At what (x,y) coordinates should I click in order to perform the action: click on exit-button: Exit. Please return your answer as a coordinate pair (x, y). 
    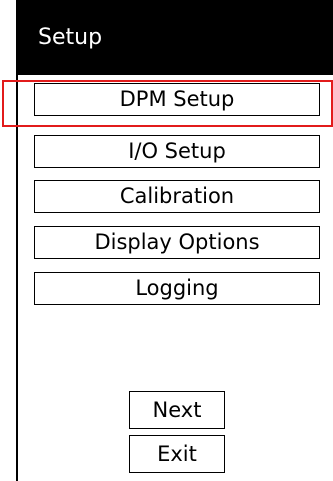
    Looking at the image, I should click on (177, 454).